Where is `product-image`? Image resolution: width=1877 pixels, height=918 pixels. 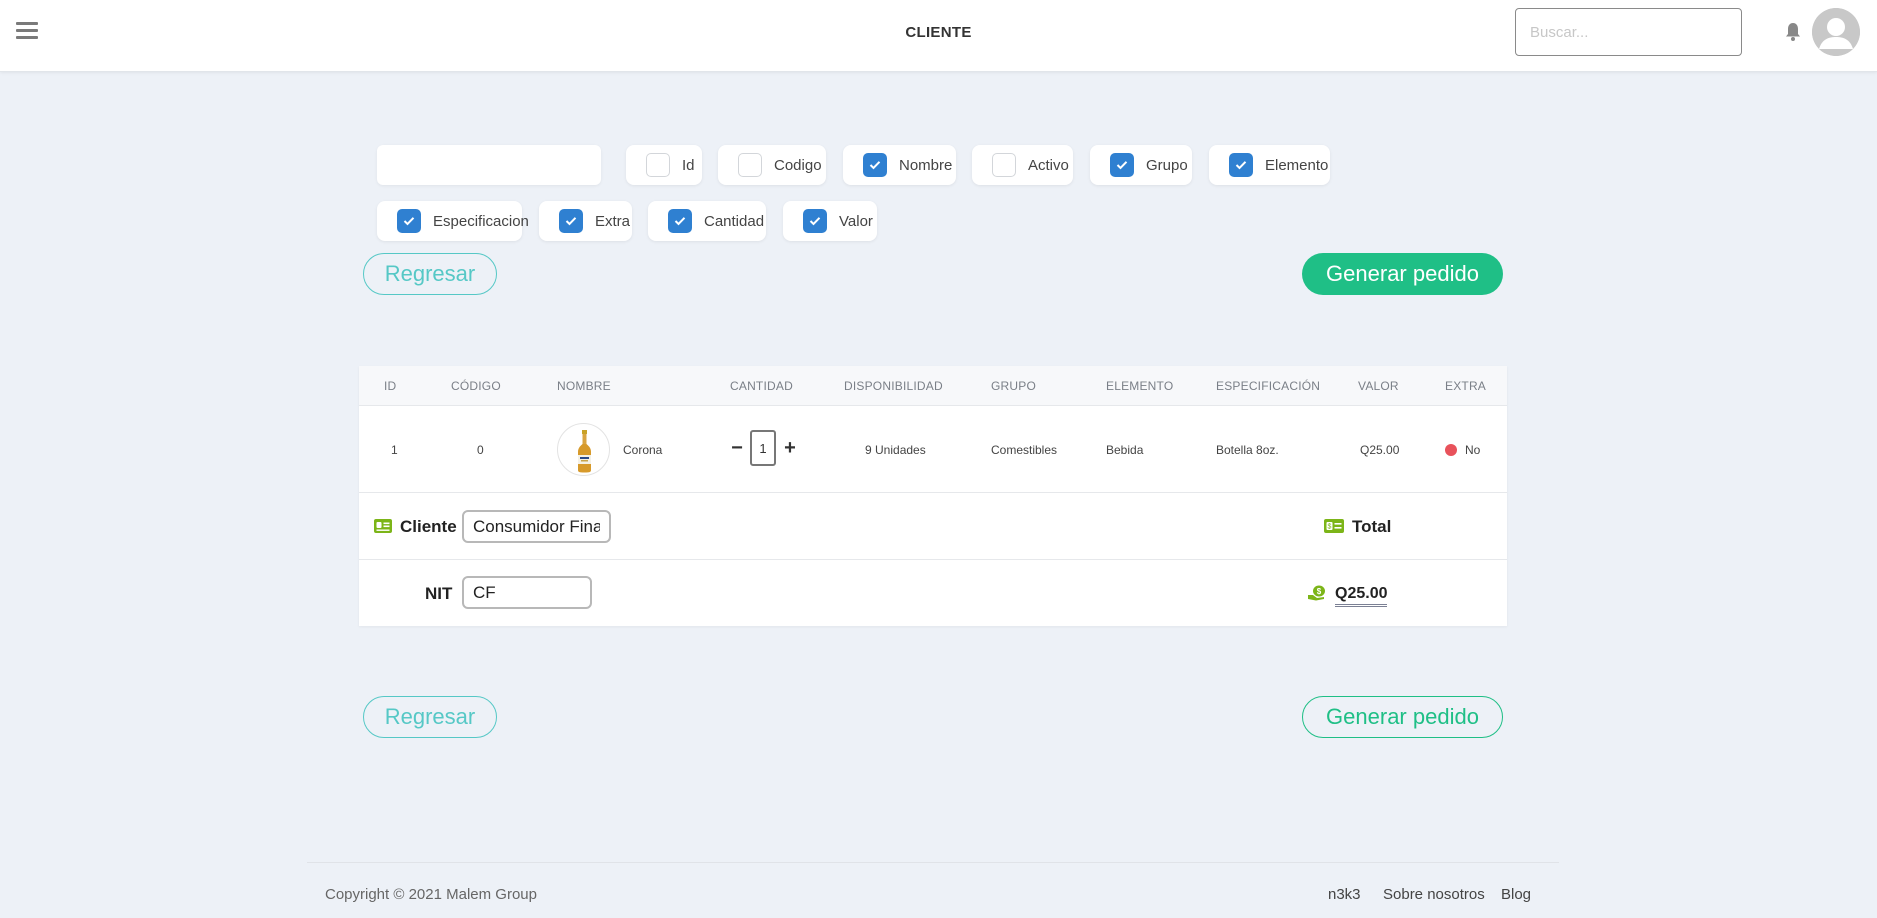
product-image is located at coordinates (583, 449).